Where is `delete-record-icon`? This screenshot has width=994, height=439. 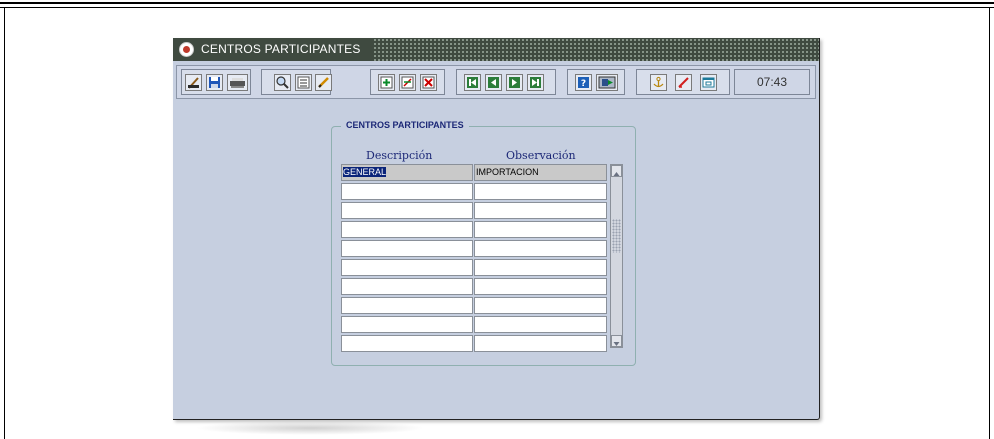 delete-record-icon is located at coordinates (428, 82).